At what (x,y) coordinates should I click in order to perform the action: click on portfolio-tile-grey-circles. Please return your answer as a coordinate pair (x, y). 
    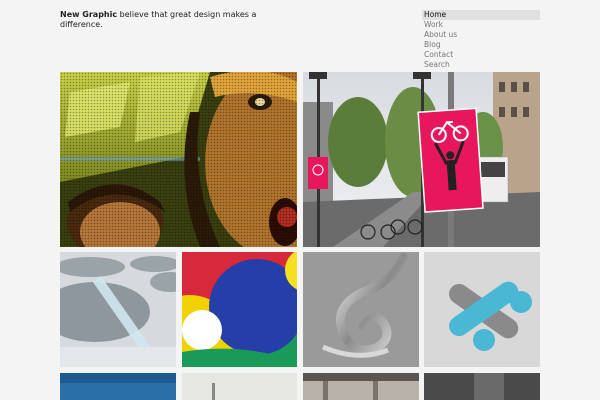
    Looking at the image, I should click on (118, 309).